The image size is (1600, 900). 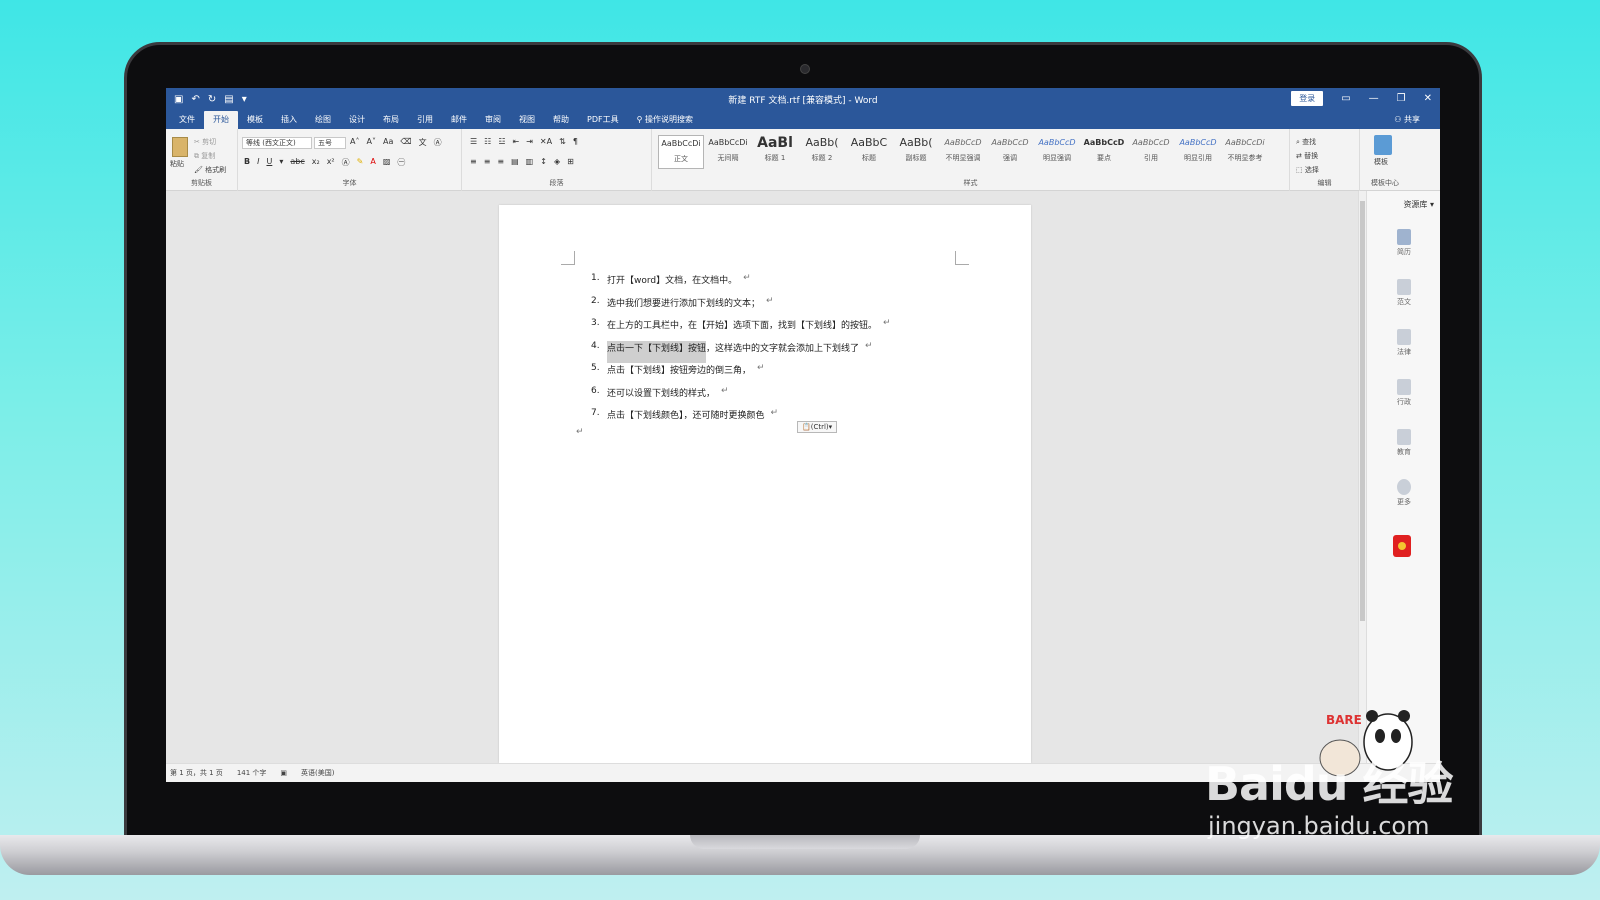 I want to click on tab-pdf-tools: PDF工具, so click(x=603, y=121).